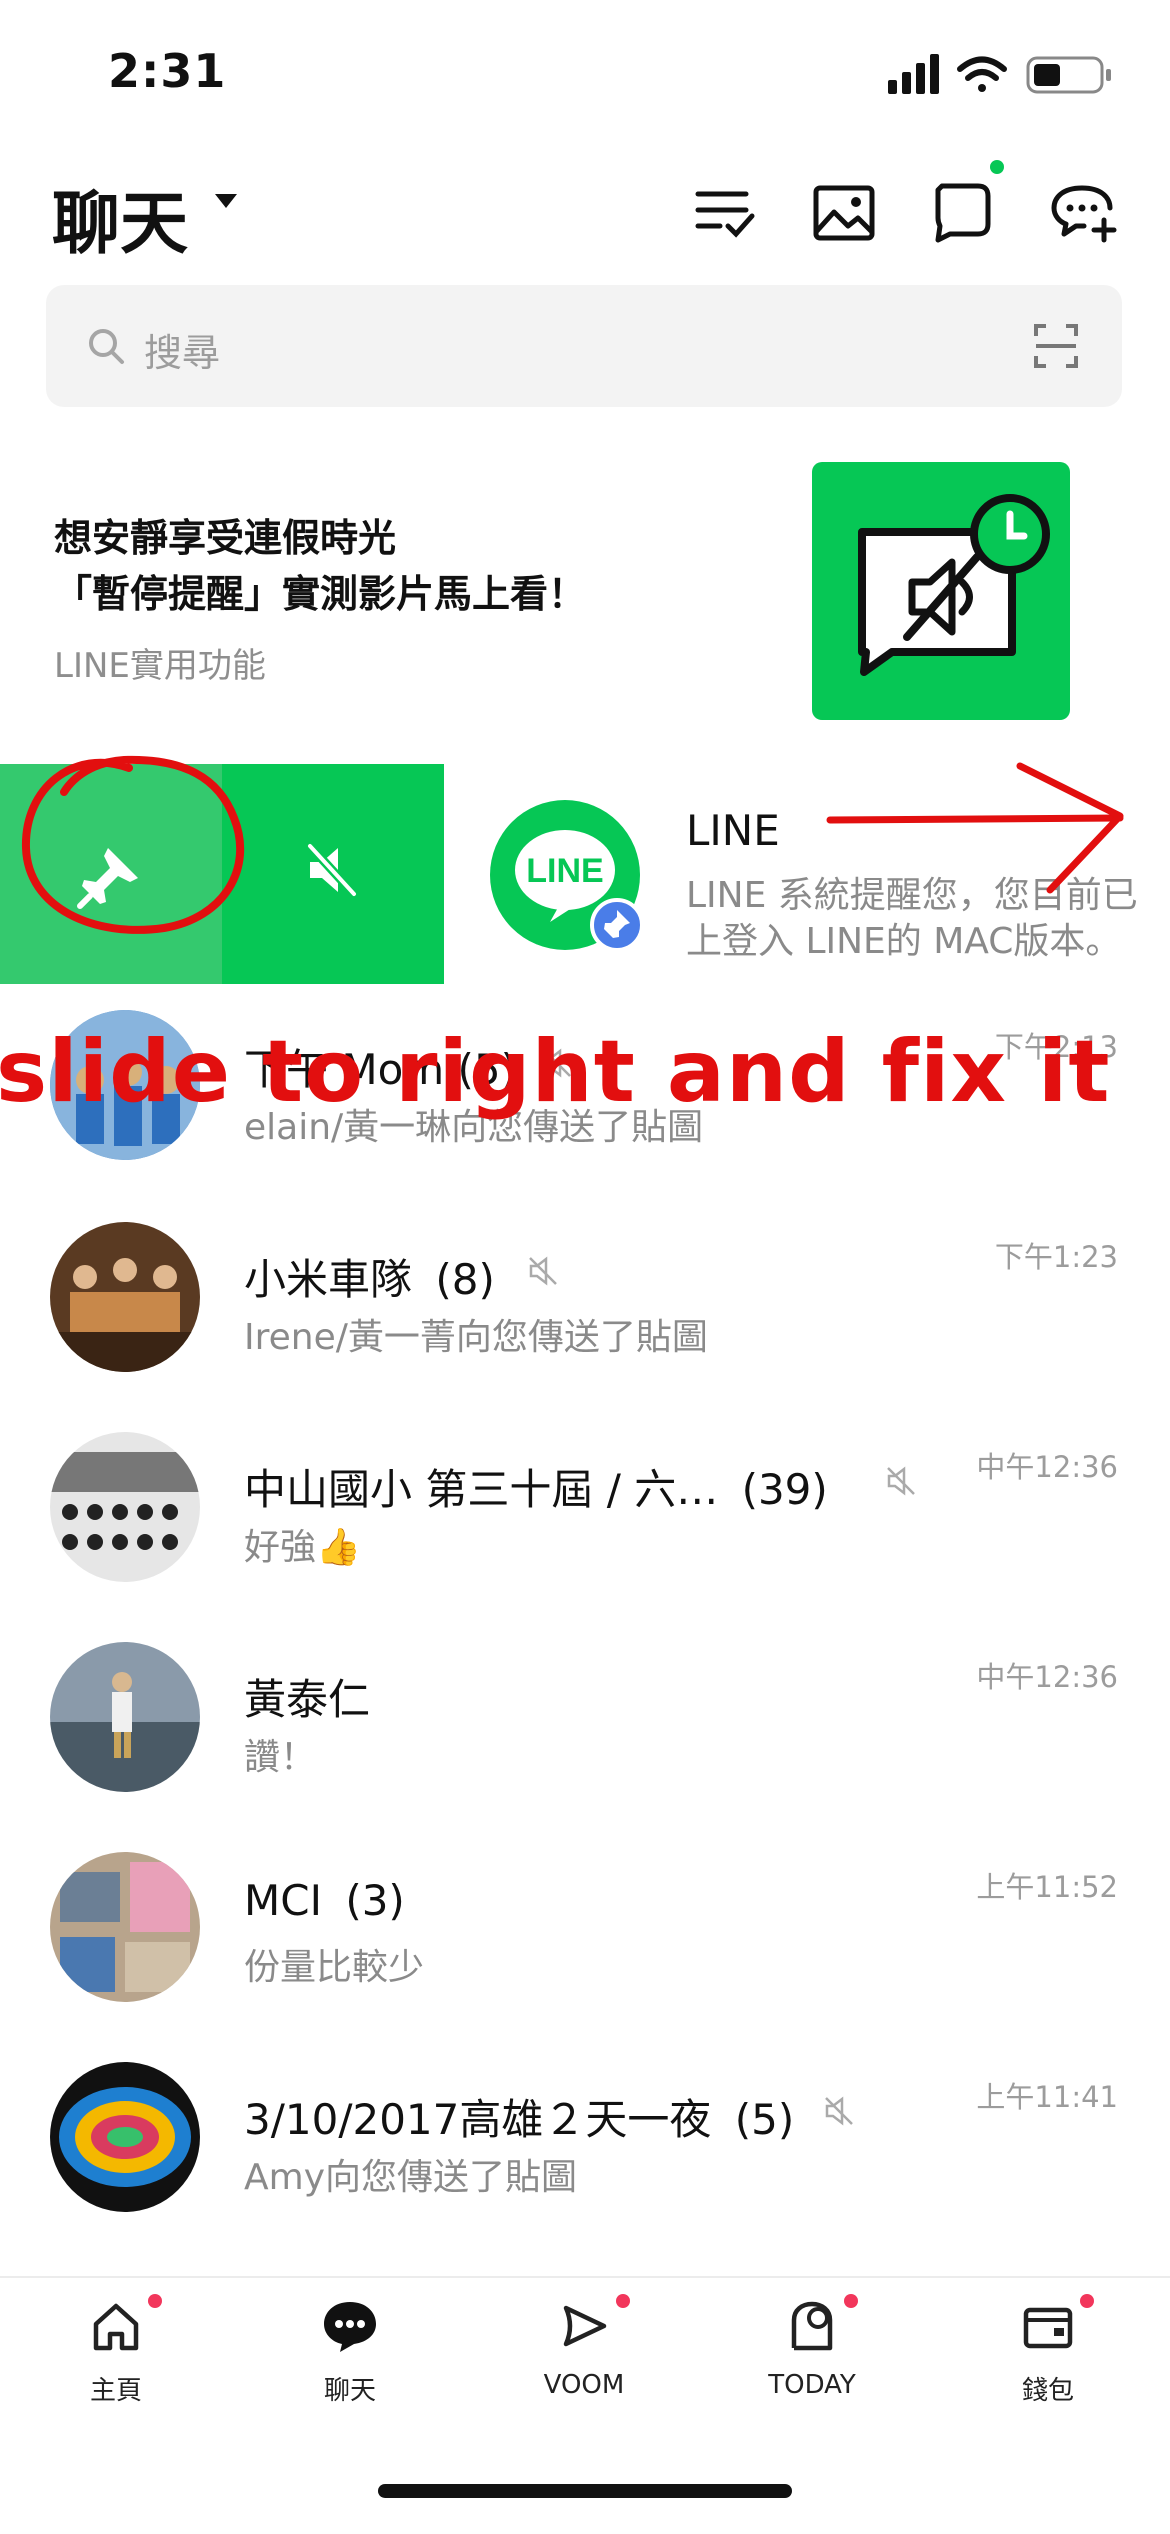 The width and height of the screenshot is (1170, 2534). Describe the element at coordinates (302, 1547) in the screenshot. I see `chat-preview: 好強👍` at that location.